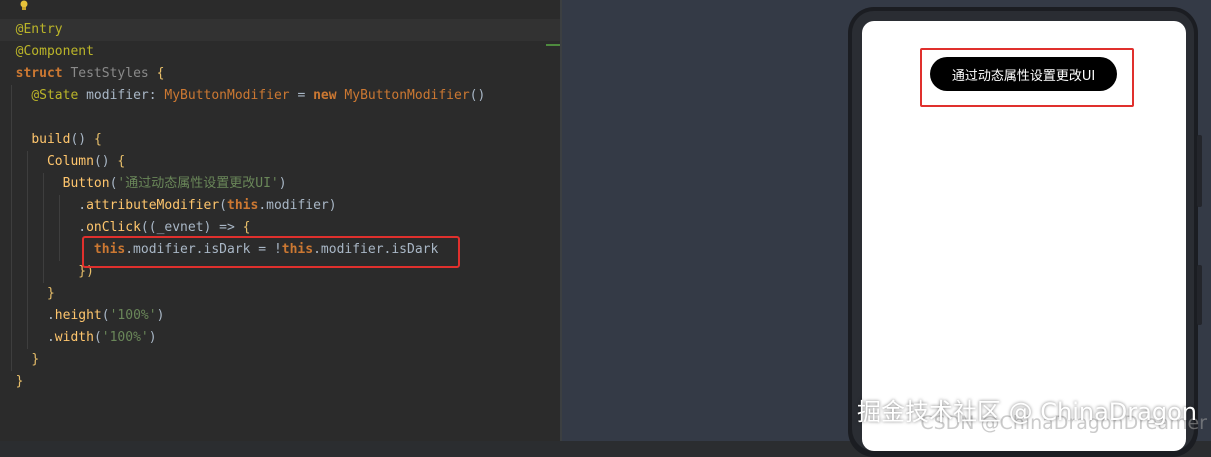 Image resolution: width=1211 pixels, height=457 pixels. Describe the element at coordinates (109, 73) in the screenshot. I see `struct-name: TestStyles` at that location.